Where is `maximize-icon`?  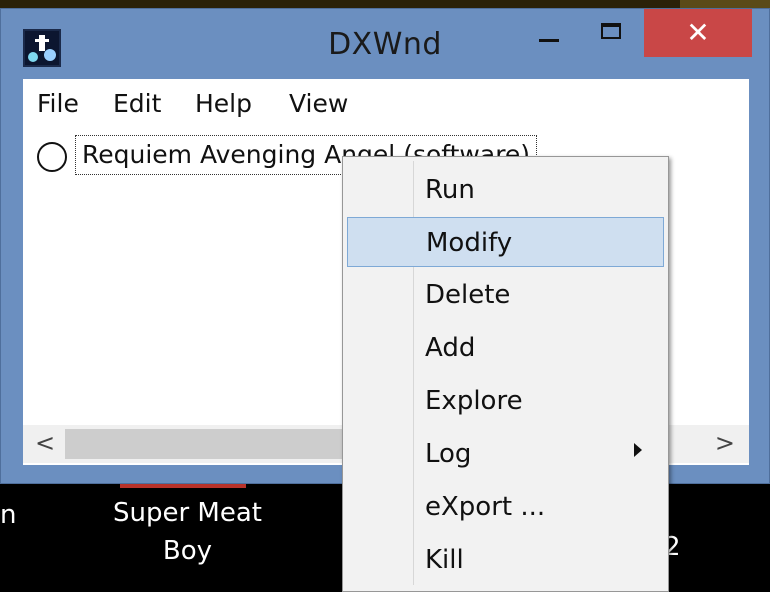
maximize-icon is located at coordinates (611, 31).